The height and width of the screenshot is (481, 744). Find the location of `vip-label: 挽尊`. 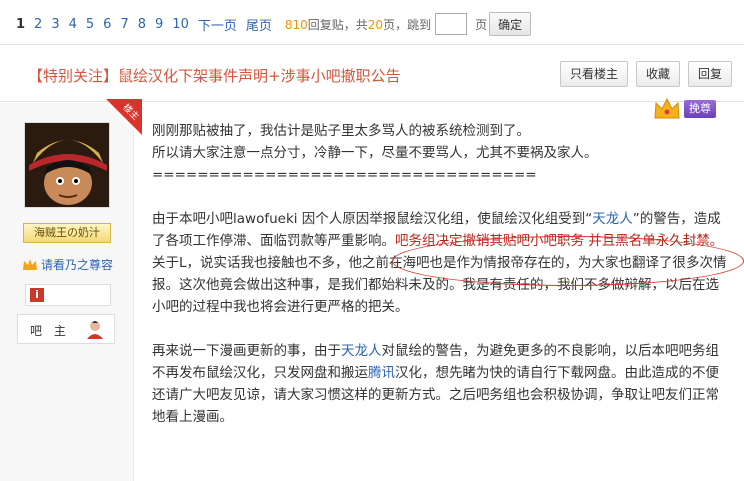

vip-label: 挽尊 is located at coordinates (700, 109).